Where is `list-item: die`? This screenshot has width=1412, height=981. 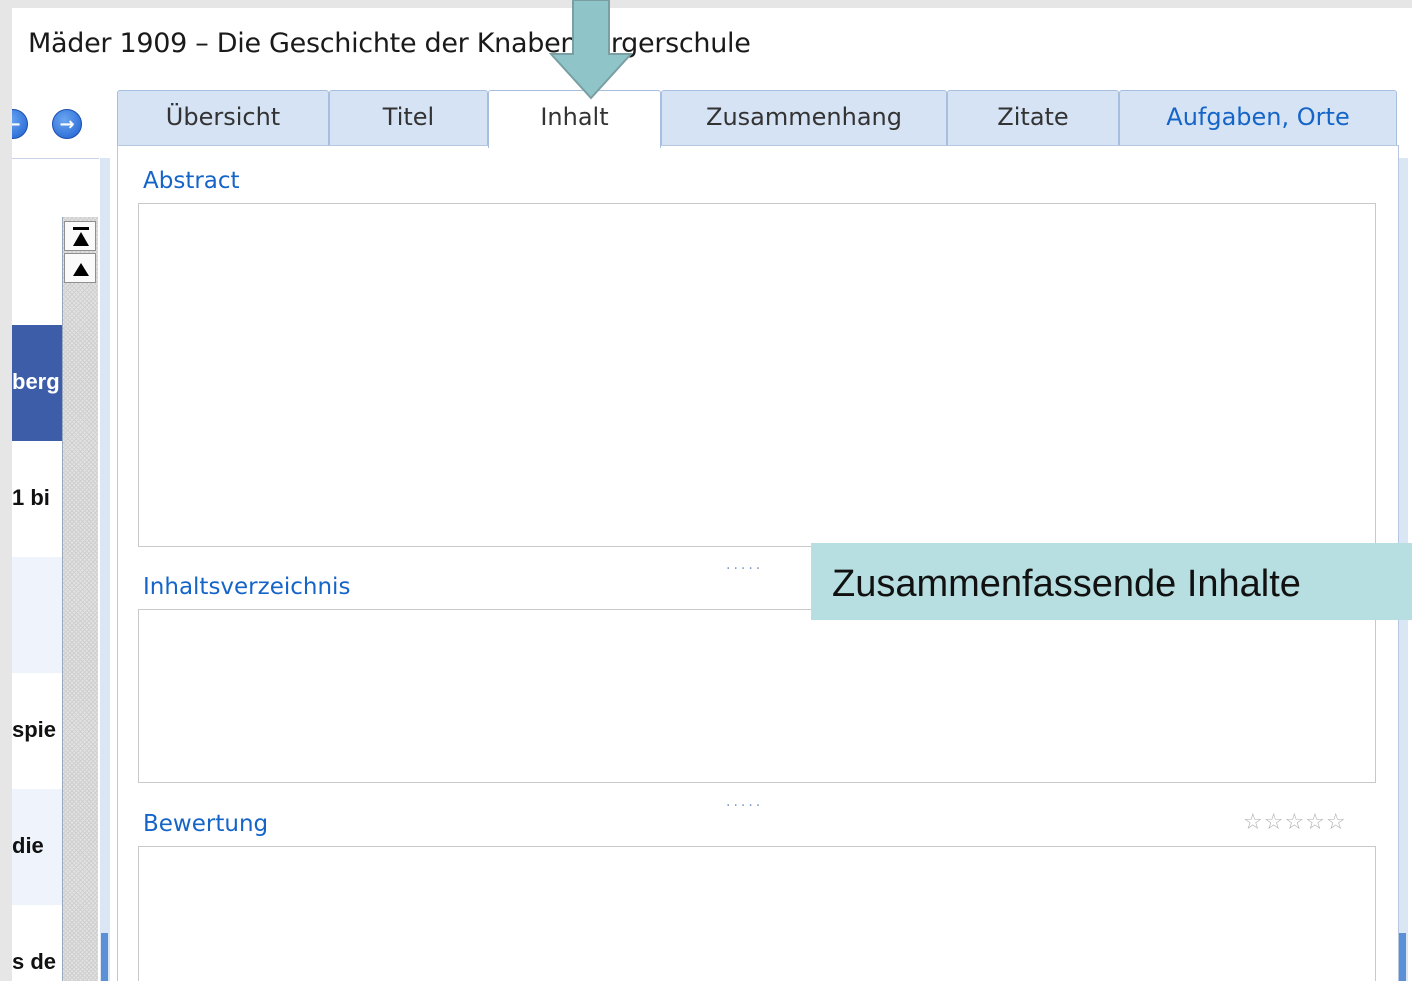 list-item: die is located at coordinates (37, 847).